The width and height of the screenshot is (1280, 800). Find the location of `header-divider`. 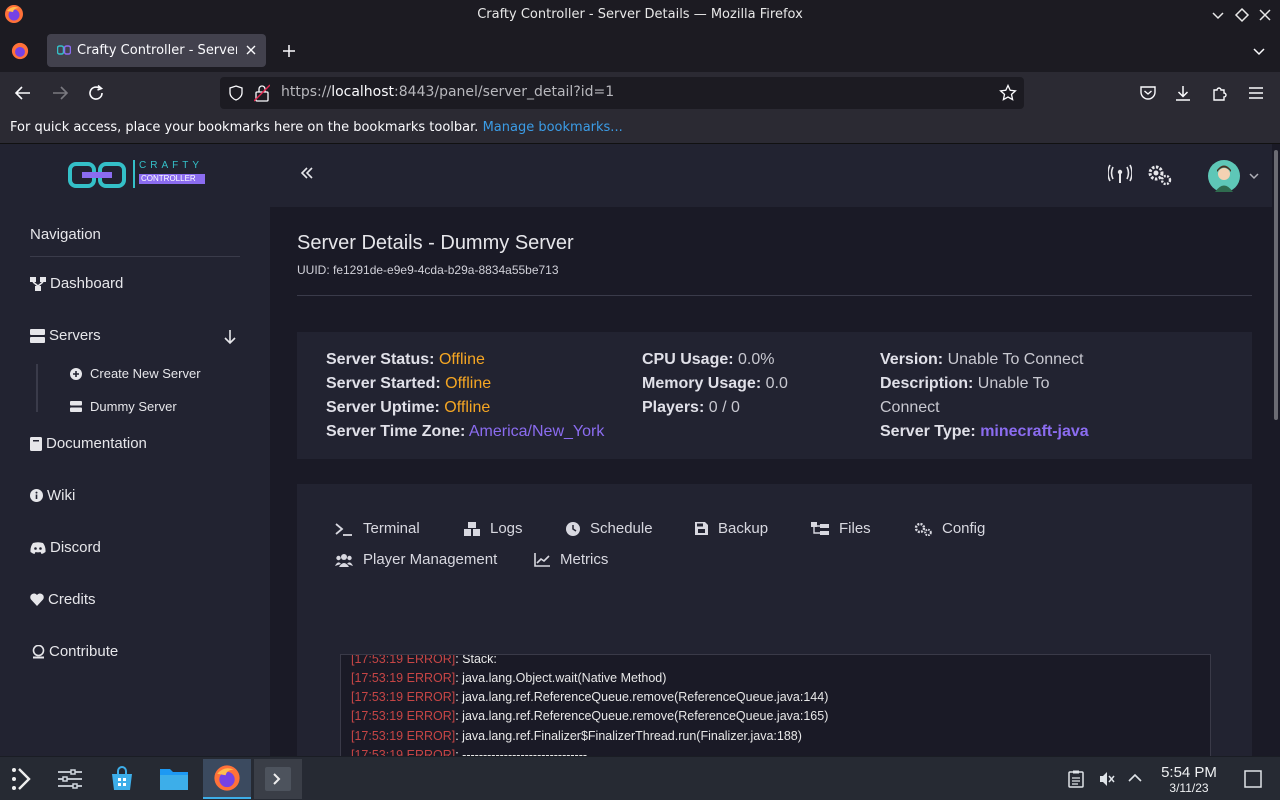

header-divider is located at coordinates (774, 295).